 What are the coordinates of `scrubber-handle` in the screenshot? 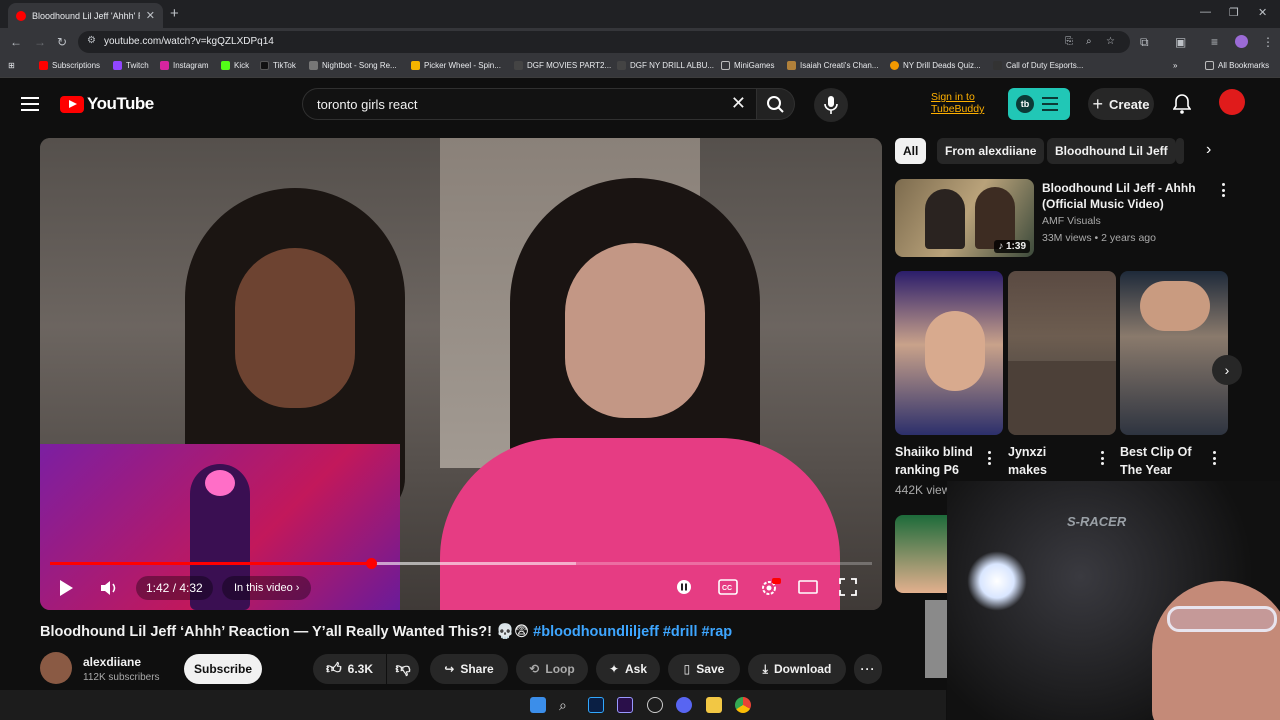 It's located at (371, 563).